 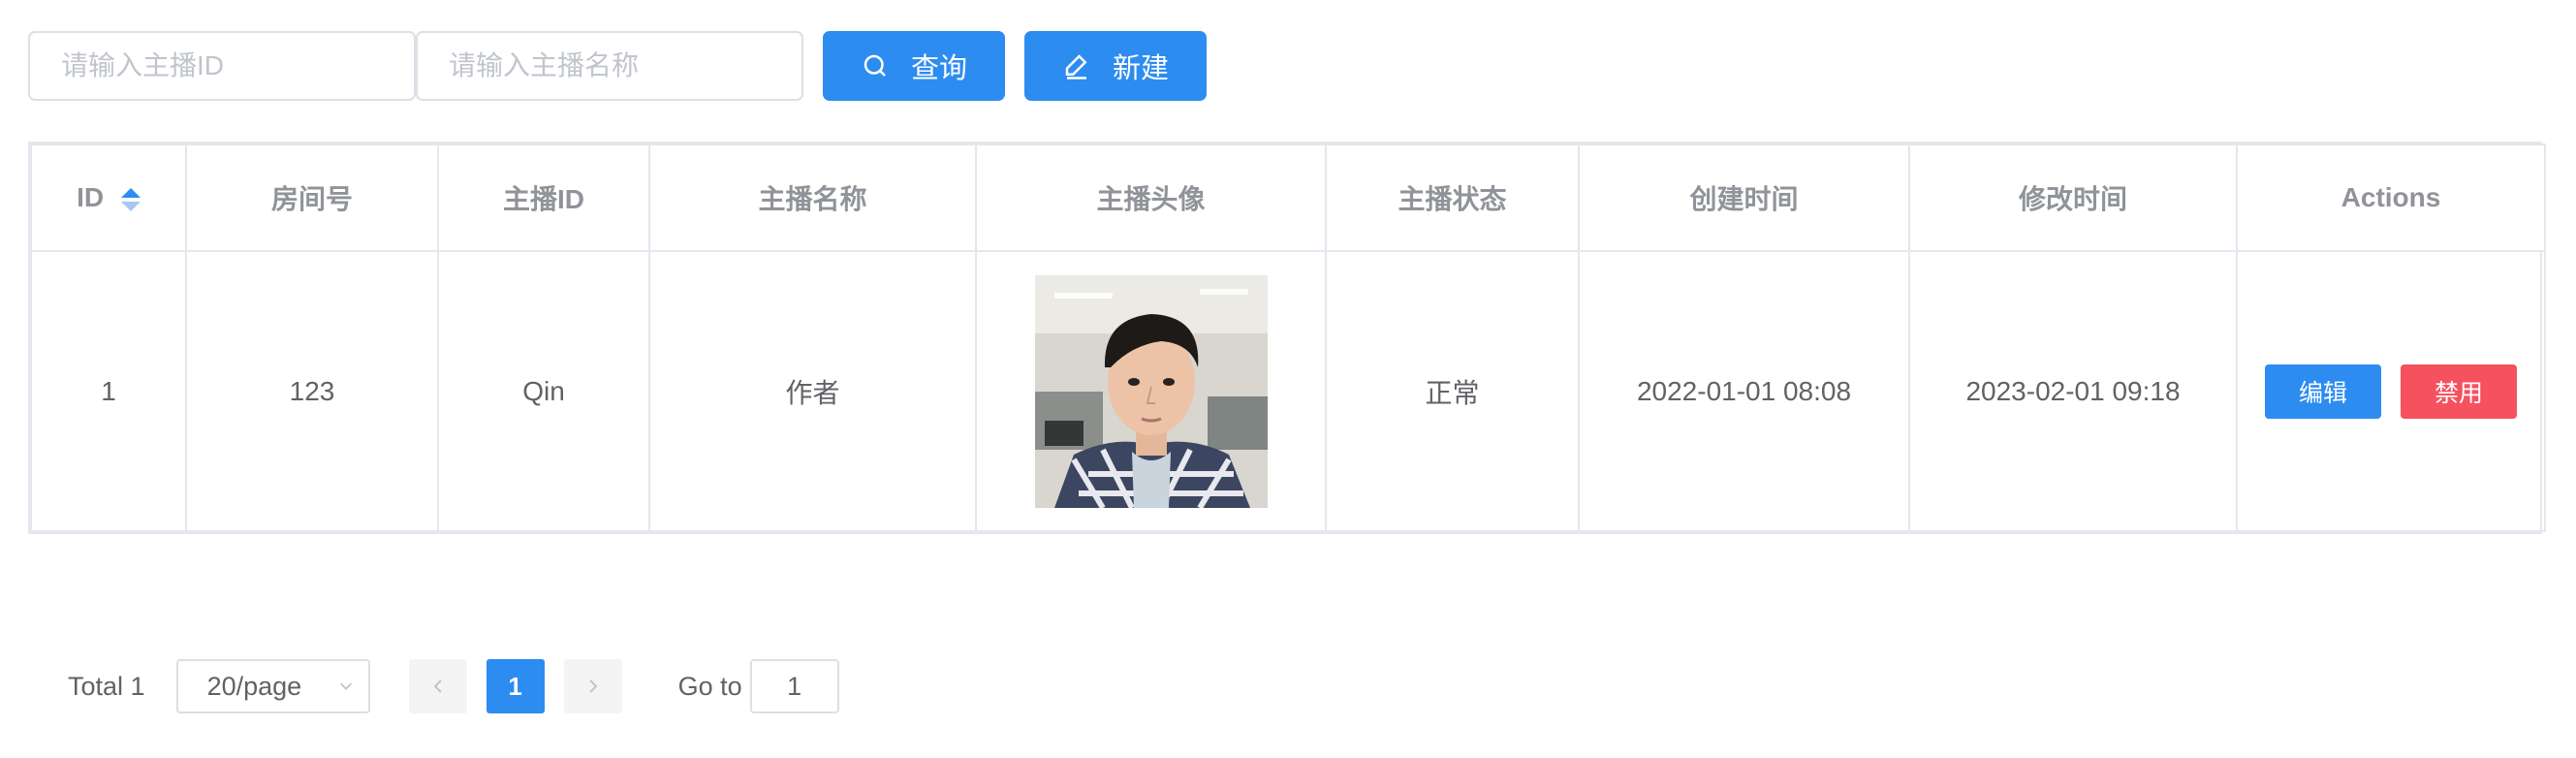 What do you see at coordinates (254, 686) in the screenshot?
I see `page-size-value: 20/page` at bounding box center [254, 686].